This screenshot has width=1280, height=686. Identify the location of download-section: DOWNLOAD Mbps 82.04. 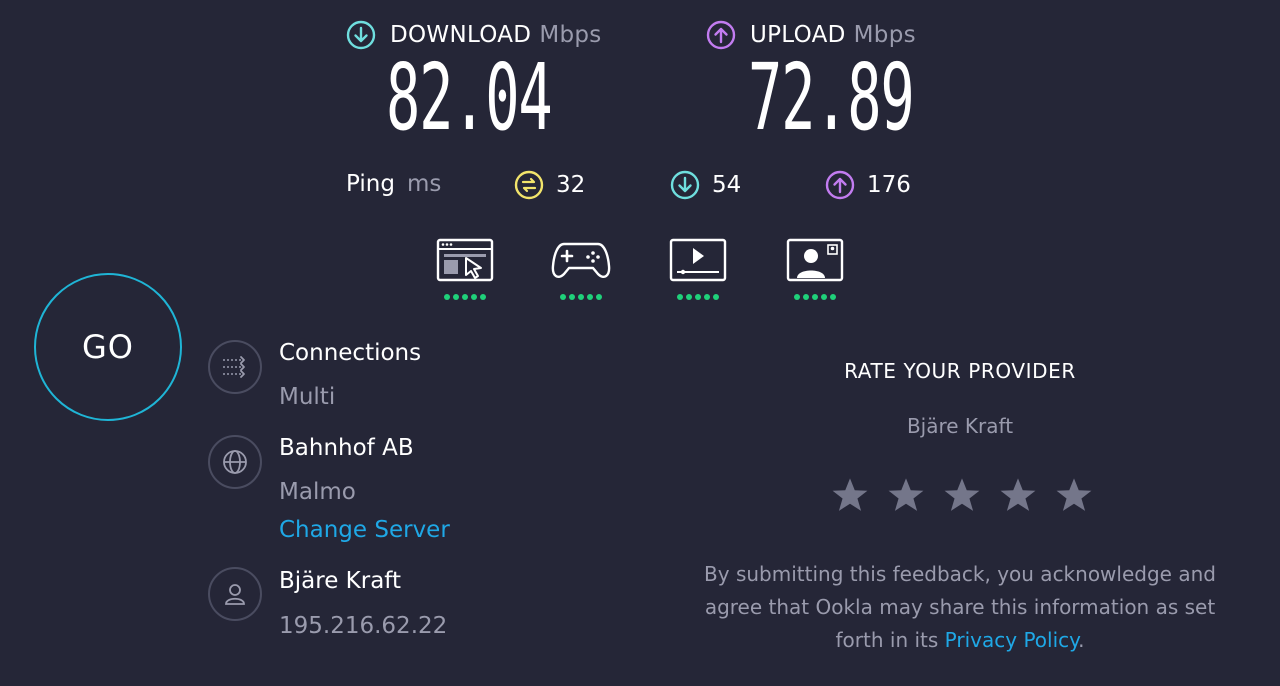
(499, 82).